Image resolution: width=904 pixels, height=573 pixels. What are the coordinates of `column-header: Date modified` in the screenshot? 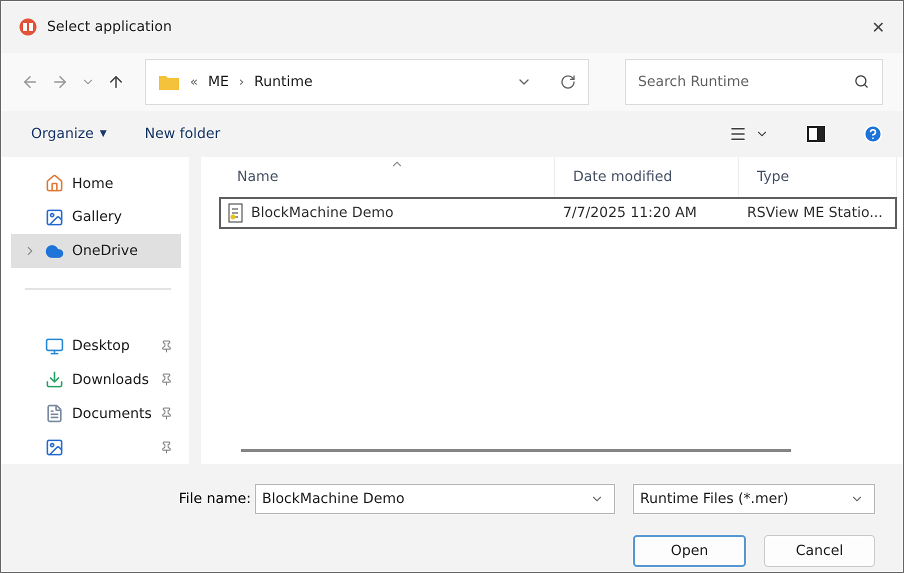 It's located at (647, 177).